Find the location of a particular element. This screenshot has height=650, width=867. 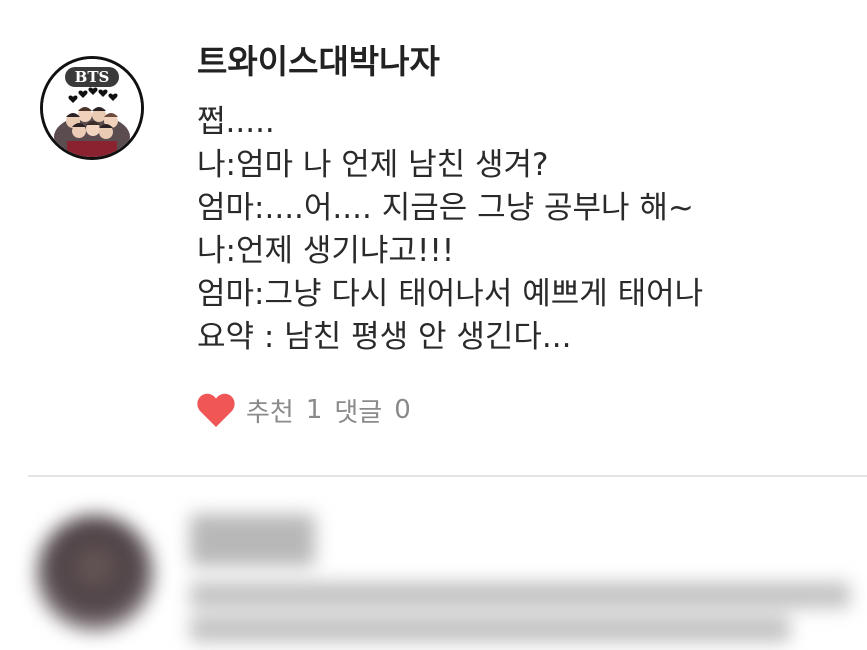

blurred-avatar is located at coordinates (95, 573).